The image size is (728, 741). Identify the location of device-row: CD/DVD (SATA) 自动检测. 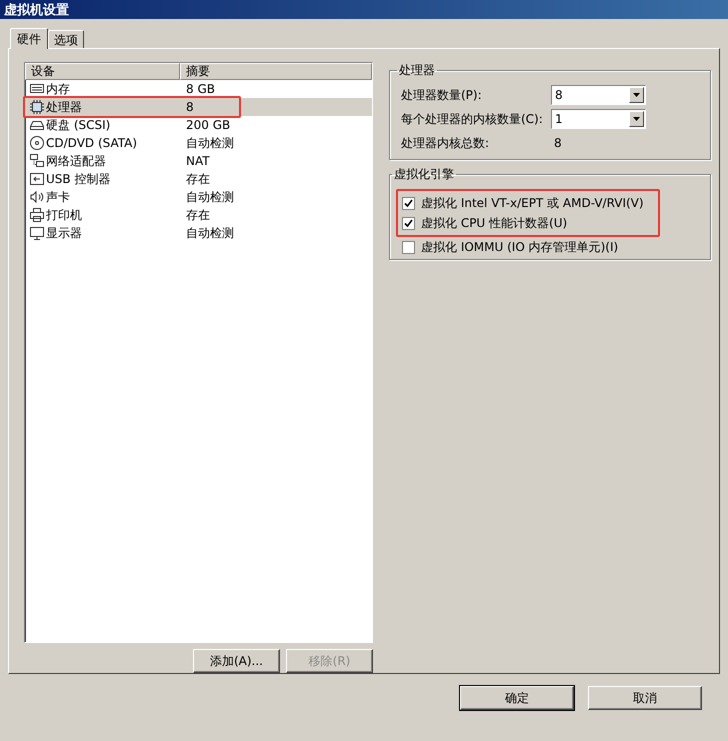
(198, 143).